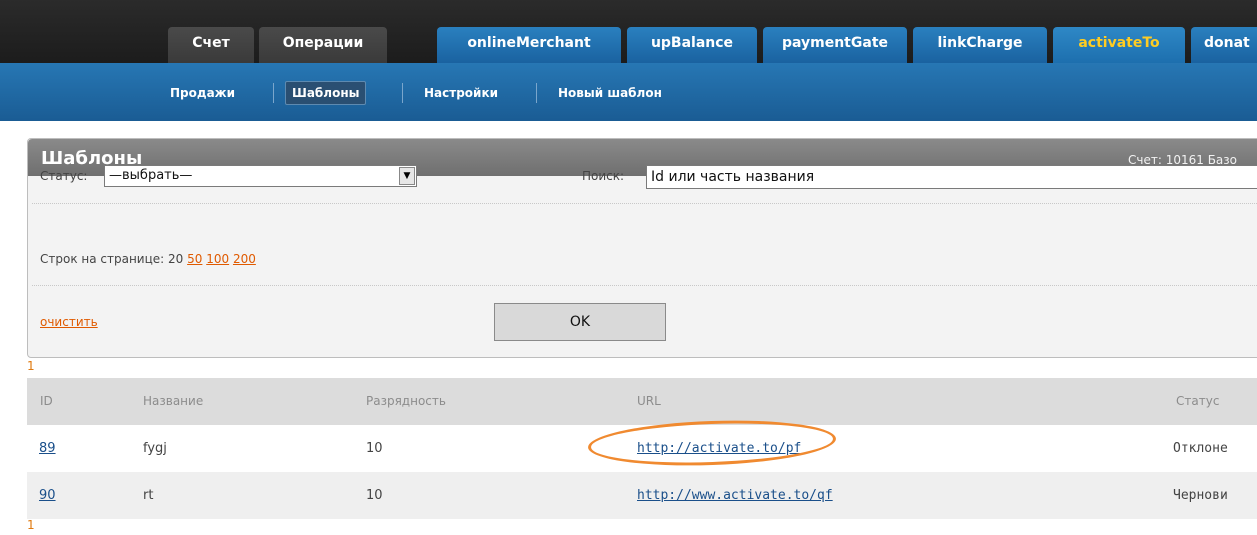 Image resolution: width=1257 pixels, height=535 pixels. What do you see at coordinates (529, 45) in the screenshot?
I see `tab-online-merchant: onlineMerchant` at bounding box center [529, 45].